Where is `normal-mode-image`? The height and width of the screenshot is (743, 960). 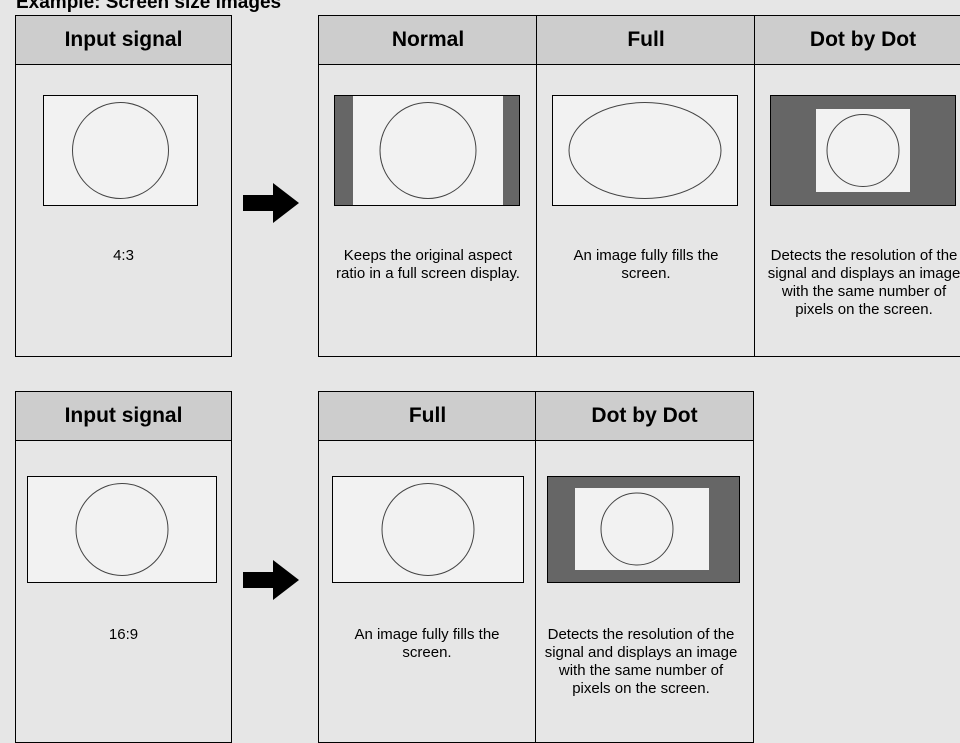
normal-mode-image is located at coordinates (427, 150).